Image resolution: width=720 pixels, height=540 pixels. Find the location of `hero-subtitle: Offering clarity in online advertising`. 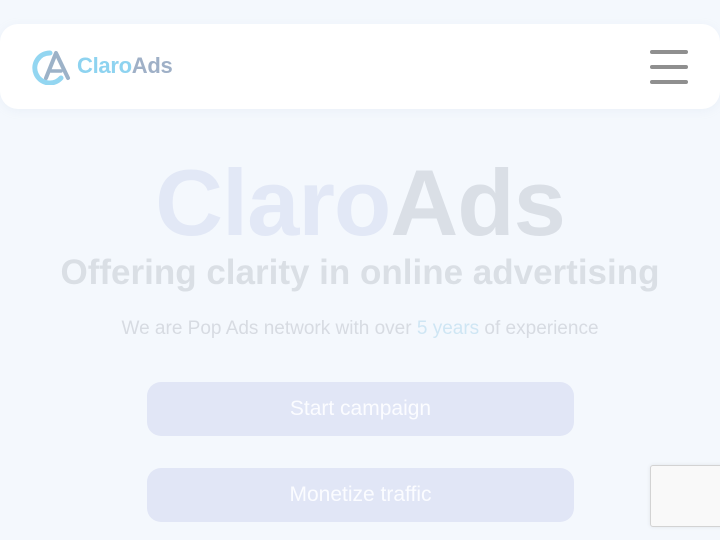

hero-subtitle: Offering clarity in online advertising is located at coordinates (360, 272).